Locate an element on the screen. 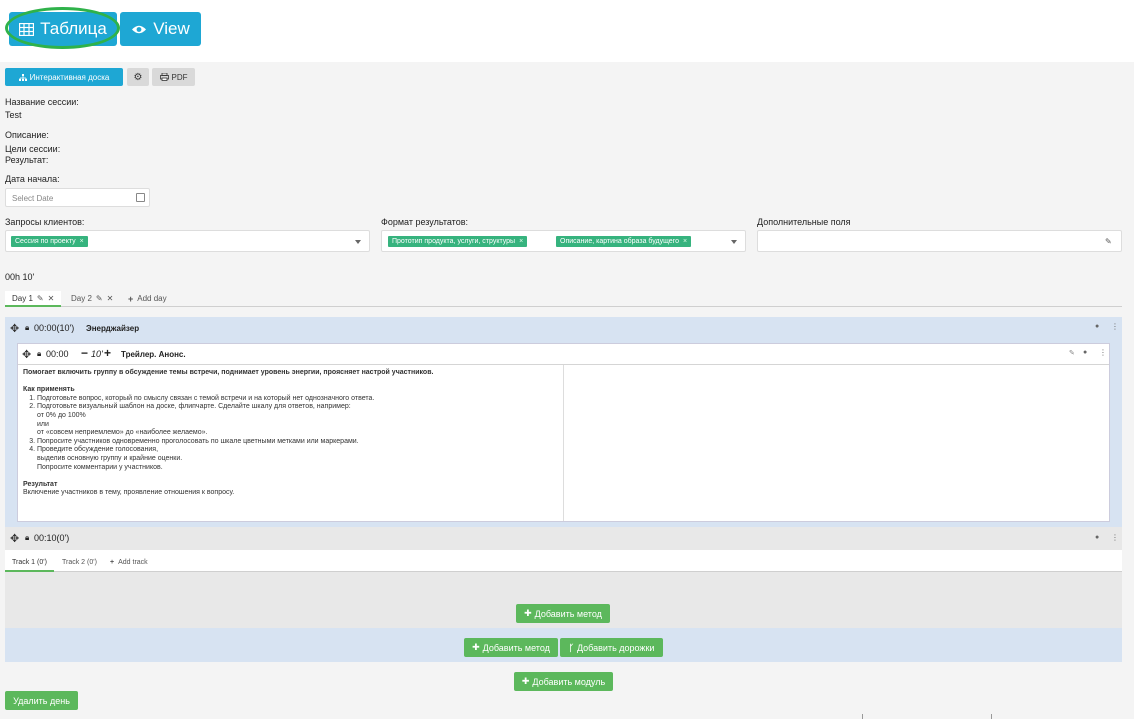 The image size is (1134, 719). tracks-line is located at coordinates (563, 571).